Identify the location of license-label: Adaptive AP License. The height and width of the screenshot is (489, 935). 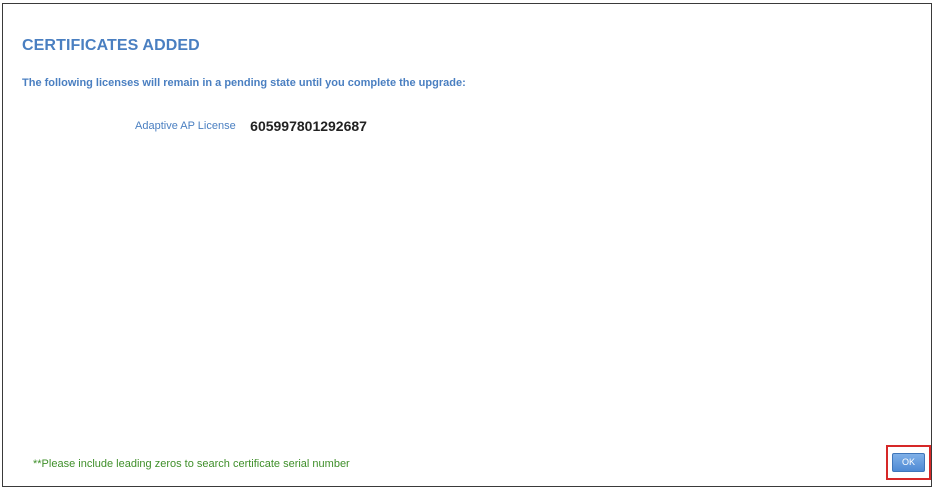
(185, 125).